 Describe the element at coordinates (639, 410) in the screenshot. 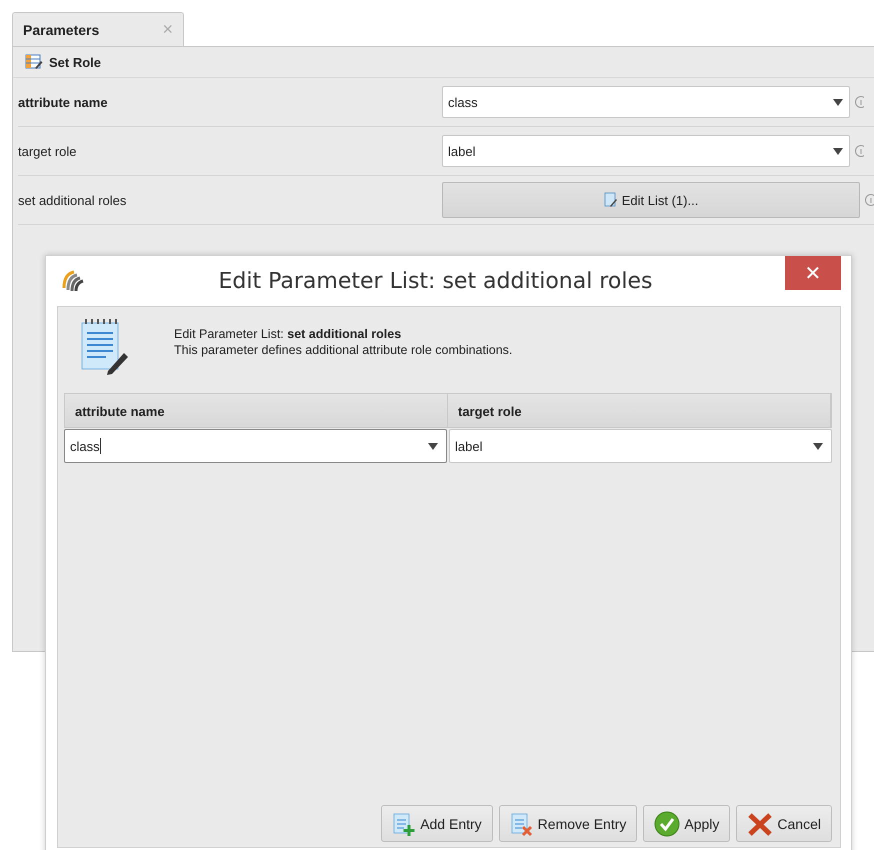

I see `column-header: target role` at that location.